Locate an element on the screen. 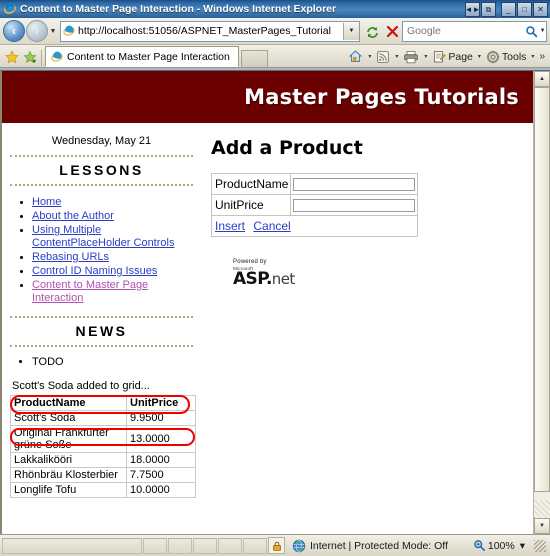 This screenshot has height=556, width=550. print-dropdown-icon: ▾ is located at coordinates (425, 56).